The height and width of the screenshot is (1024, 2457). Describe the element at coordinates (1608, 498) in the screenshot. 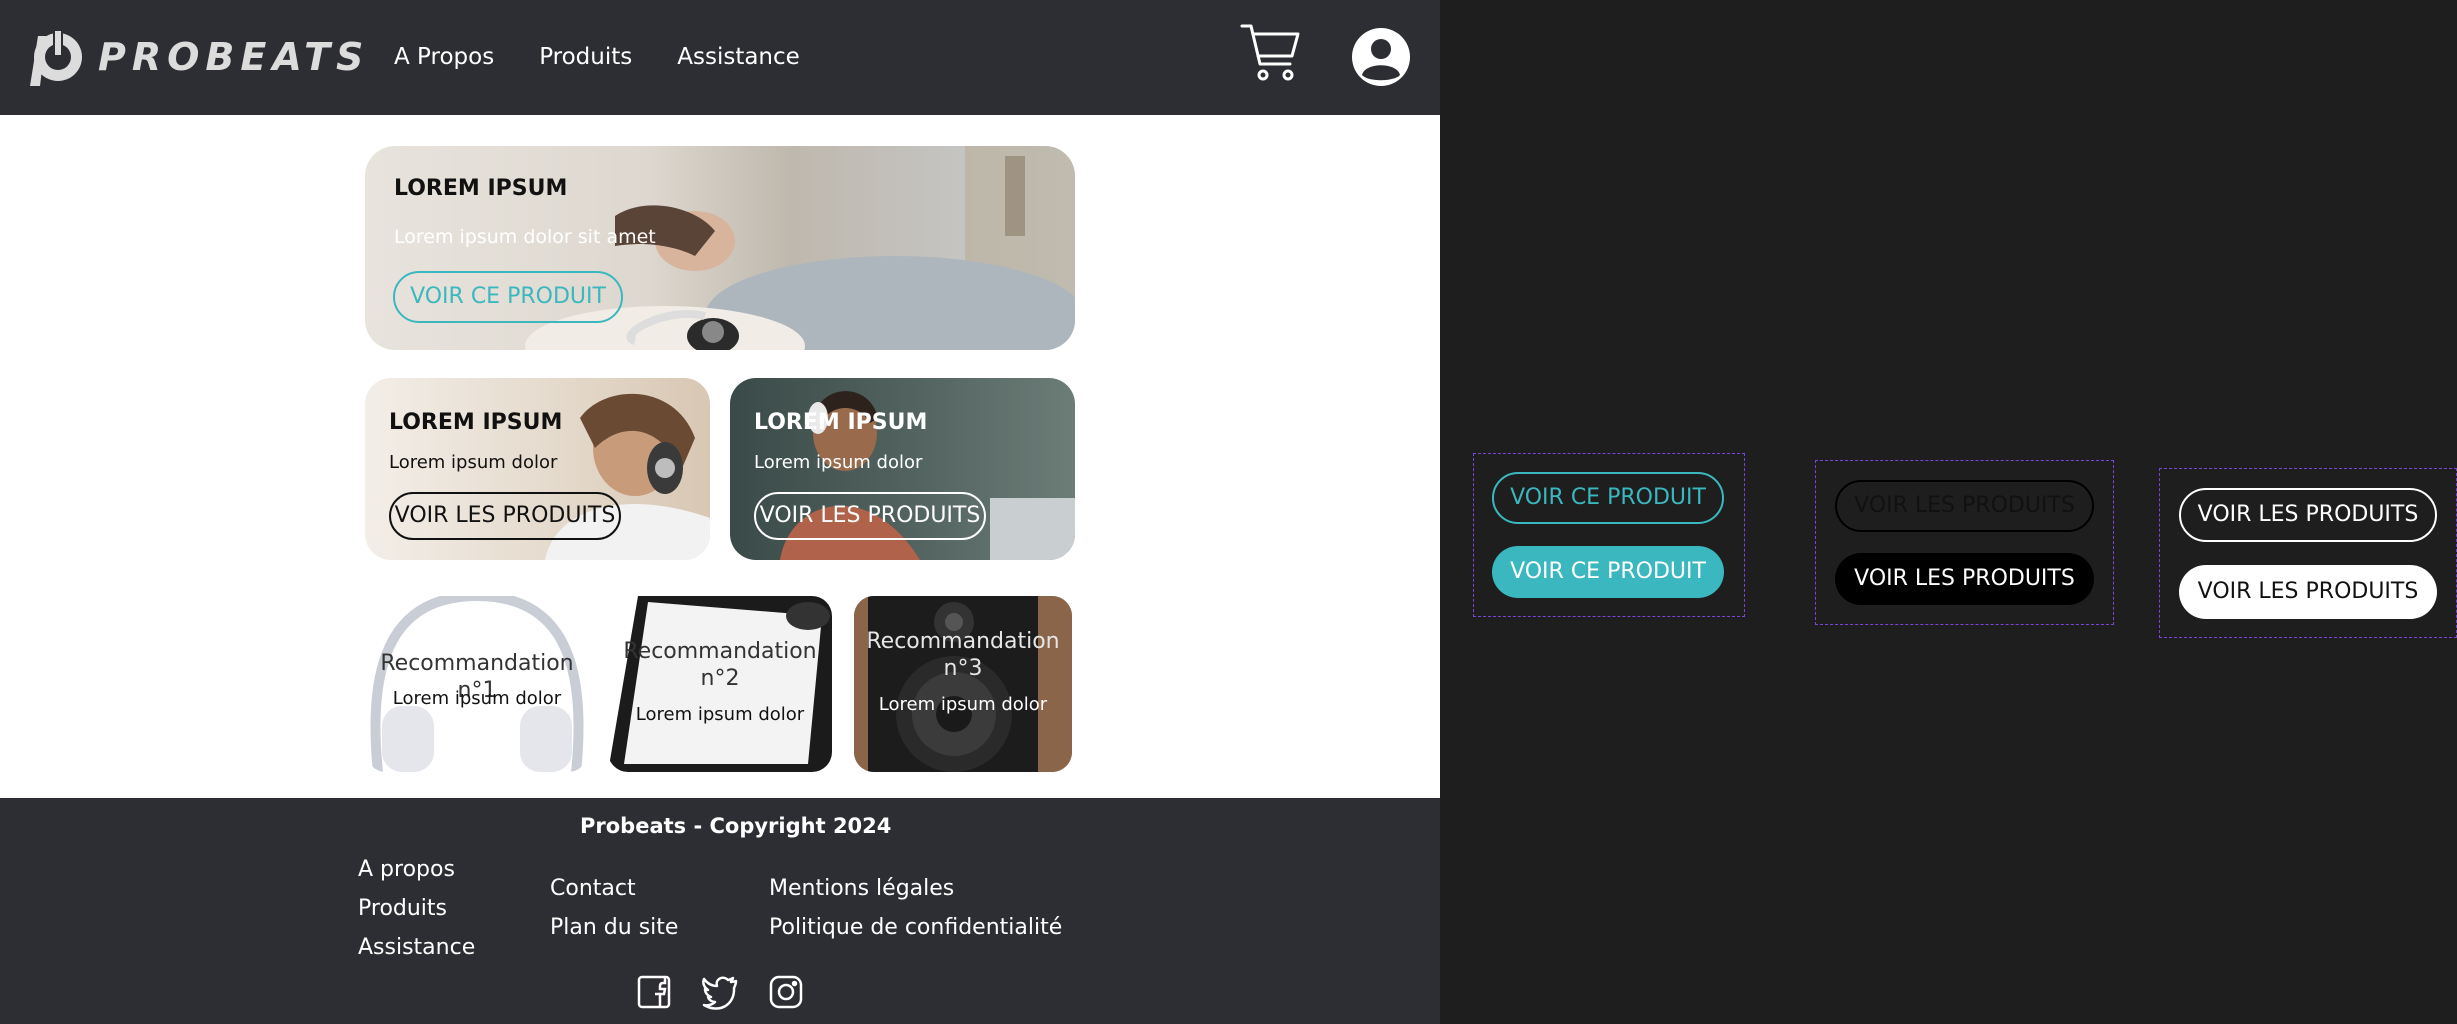

I see `view-product-outline-button: VOIR CE PRODUIT` at that location.